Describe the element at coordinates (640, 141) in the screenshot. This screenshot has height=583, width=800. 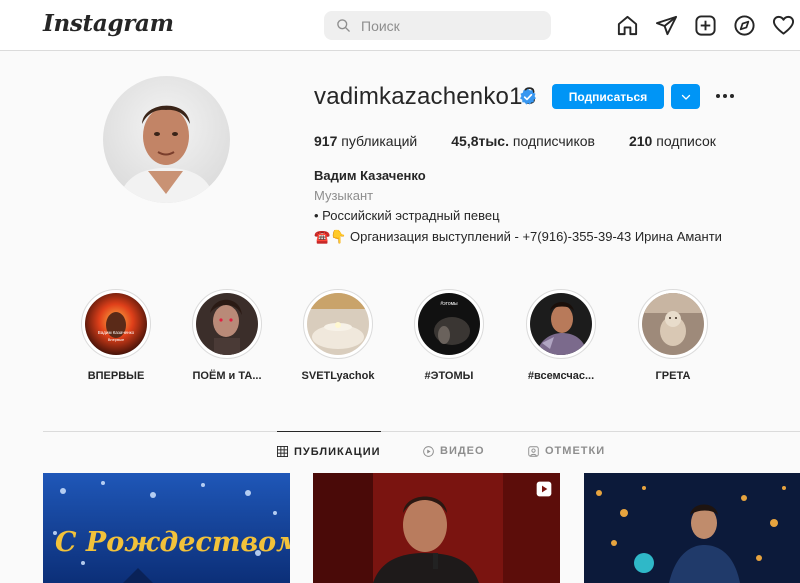
I see `following-count: 210` at that location.